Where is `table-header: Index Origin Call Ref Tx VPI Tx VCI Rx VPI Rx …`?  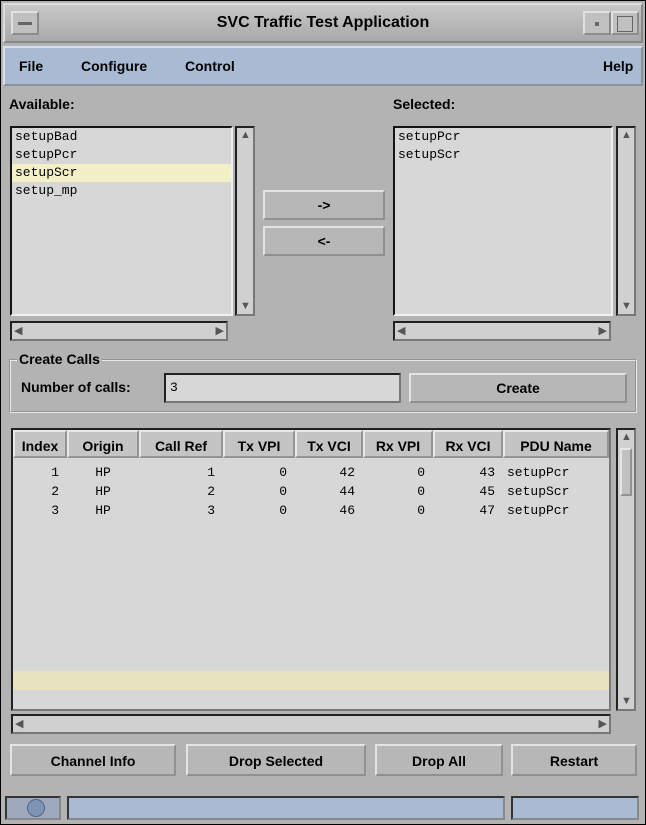
table-header: Index Origin Call Ref Tx VPI Tx VCI Rx VPI Rx … is located at coordinates (311, 444).